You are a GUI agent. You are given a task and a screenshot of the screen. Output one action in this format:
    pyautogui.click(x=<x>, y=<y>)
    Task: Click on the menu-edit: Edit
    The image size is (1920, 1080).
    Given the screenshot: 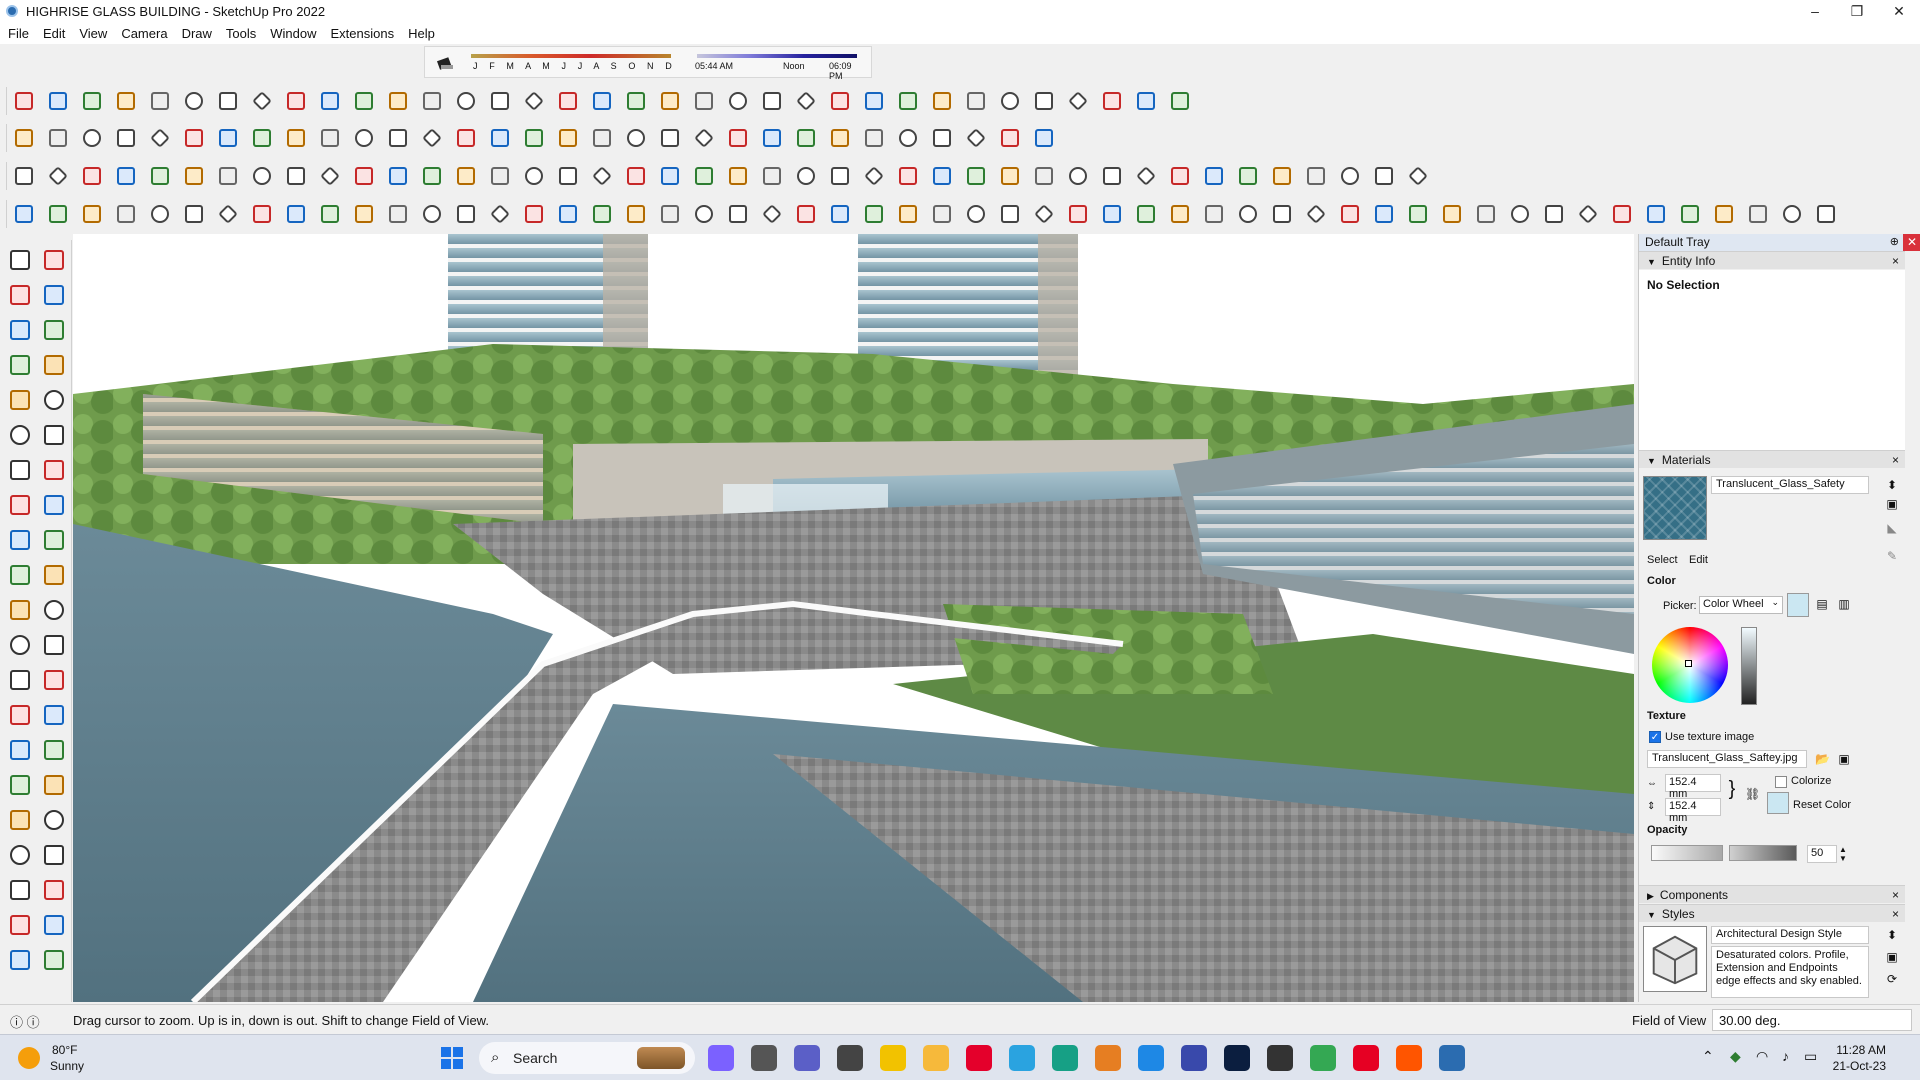 What is the action you would take?
    pyautogui.click(x=54, y=33)
    